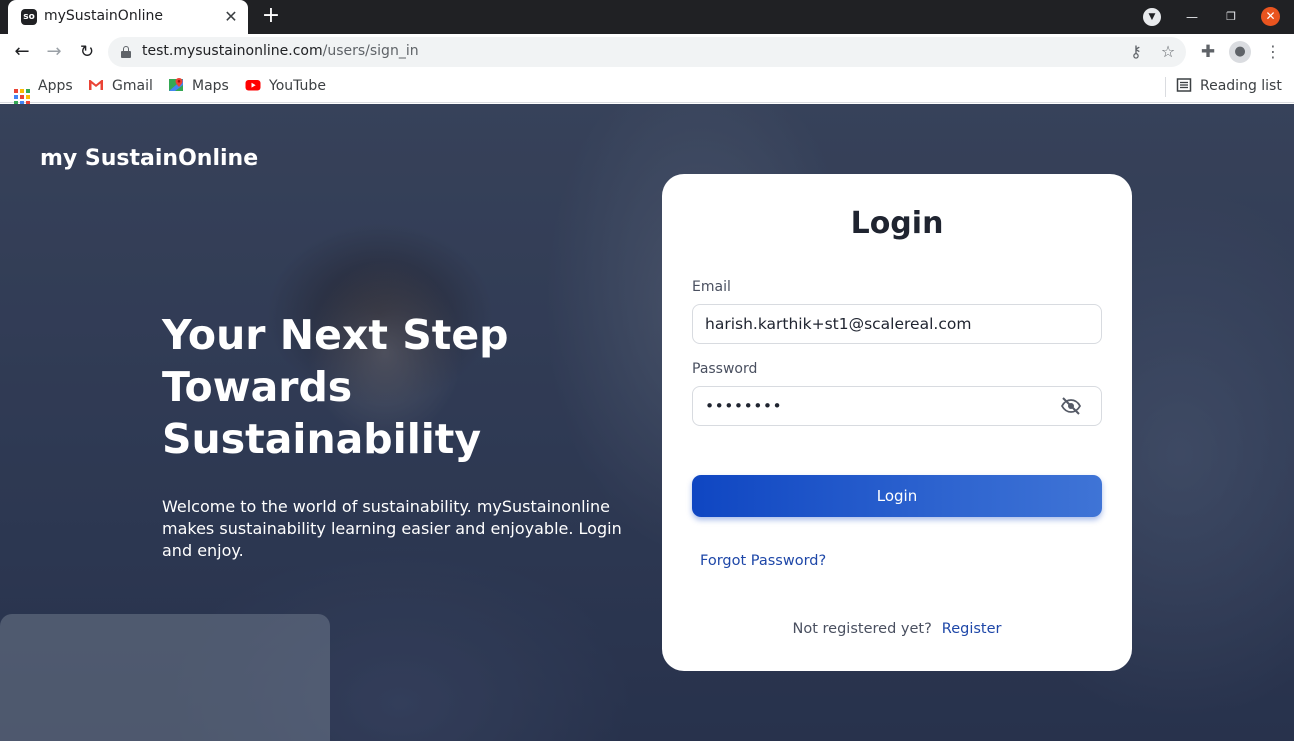 Image resolution: width=1294 pixels, height=741 pixels. Describe the element at coordinates (1270, 16) in the screenshot. I see `close-window-icon: ✕` at that location.